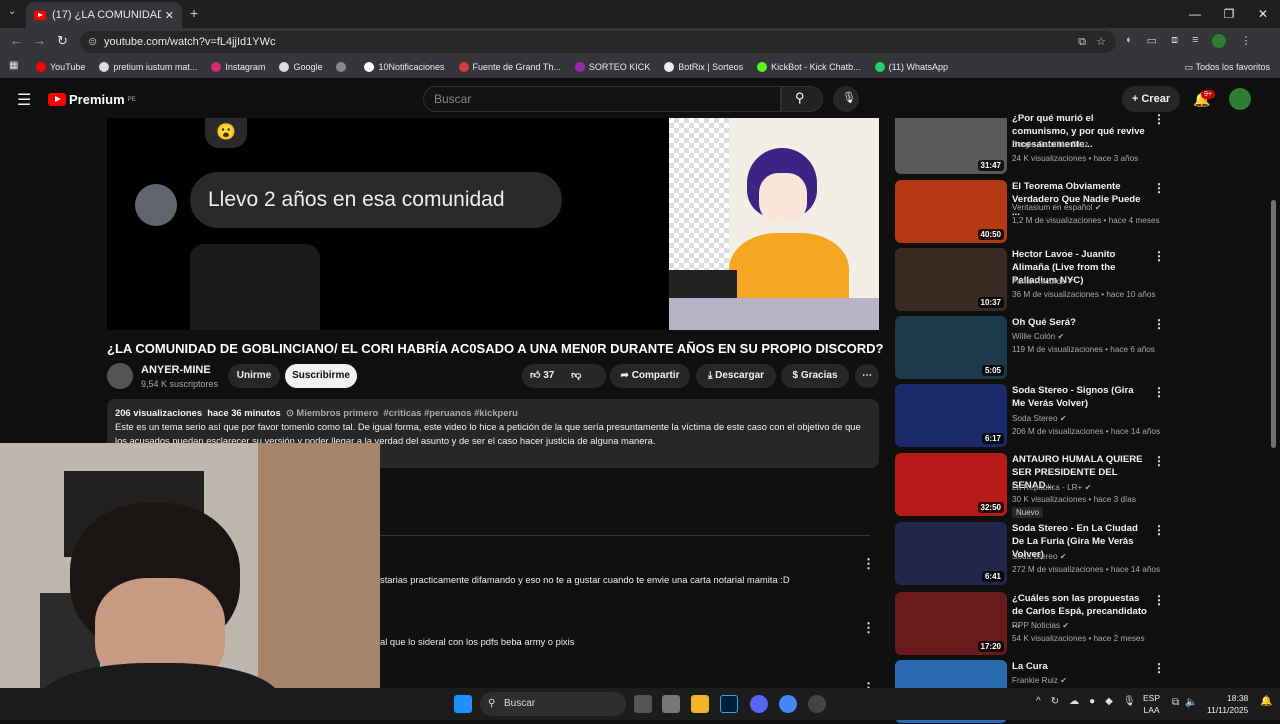 This screenshot has width=1280, height=724. Describe the element at coordinates (1227, 67) in the screenshot. I see `all-bookmarks: ▭ Todos los favoritos` at that location.